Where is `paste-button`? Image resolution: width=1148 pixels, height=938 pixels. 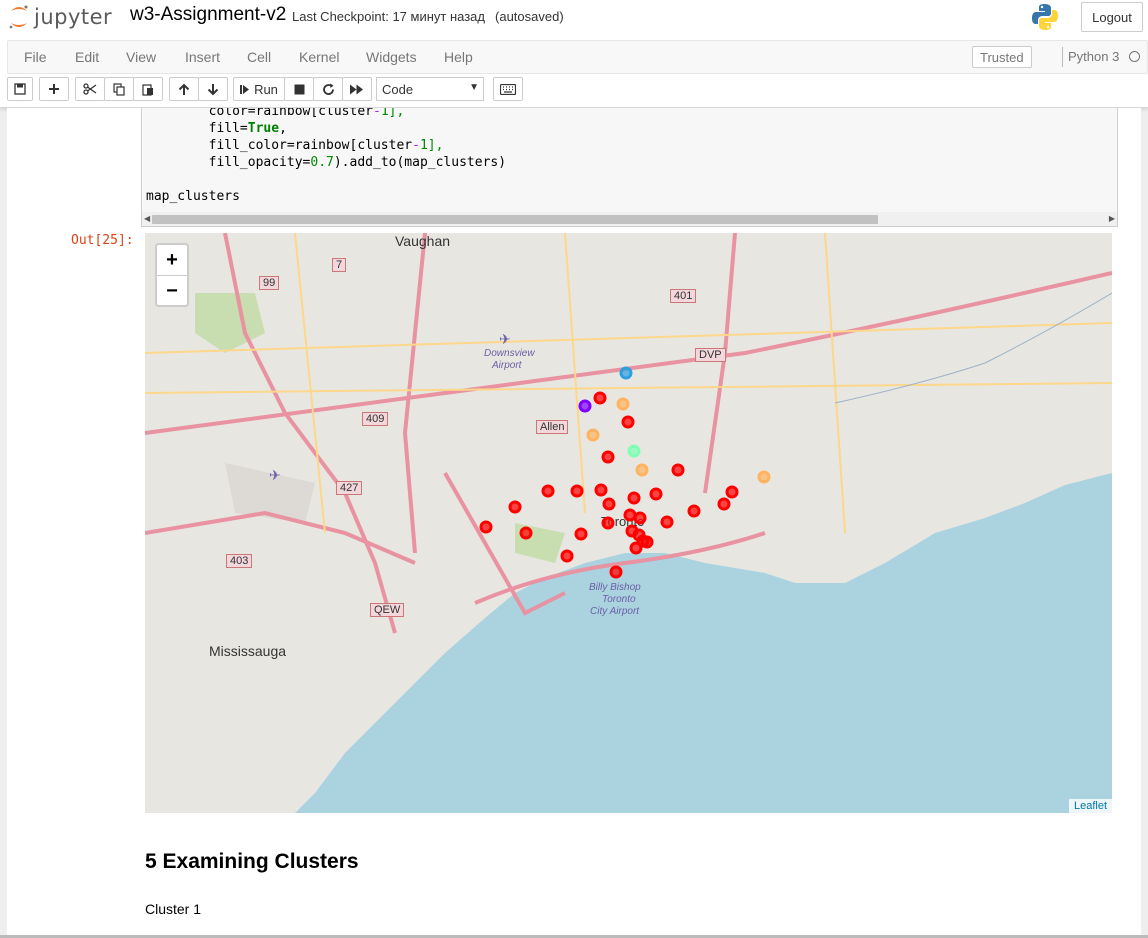
paste-button is located at coordinates (148, 89).